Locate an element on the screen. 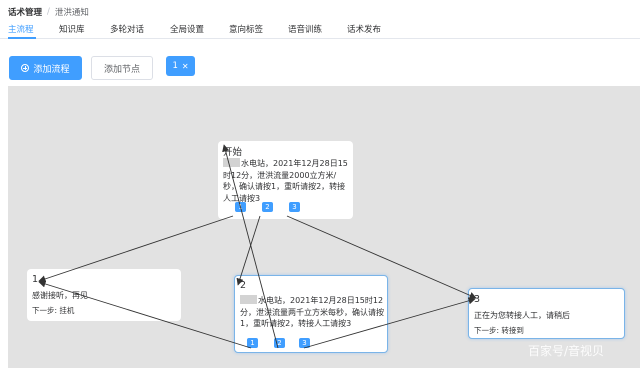 The image size is (640, 368). tab-multi-turn-dialog: 多轮对话 is located at coordinates (127, 29).